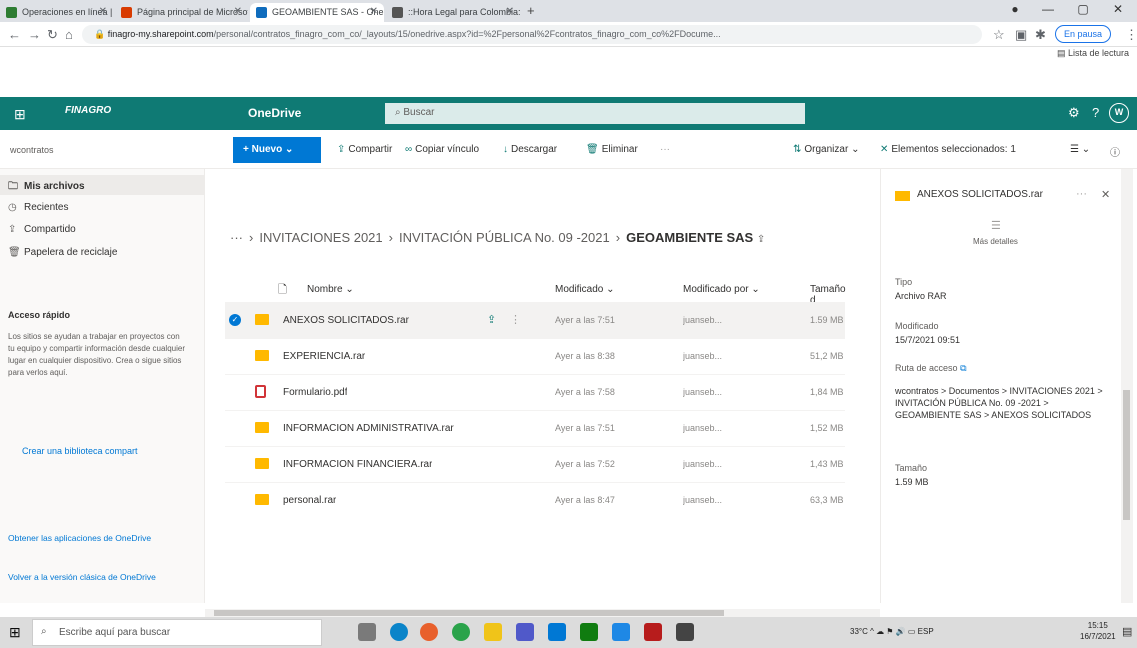 The height and width of the screenshot is (648, 1137). Describe the element at coordinates (20, 114) in the screenshot. I see `app-launcher-icon: ⊞` at that location.